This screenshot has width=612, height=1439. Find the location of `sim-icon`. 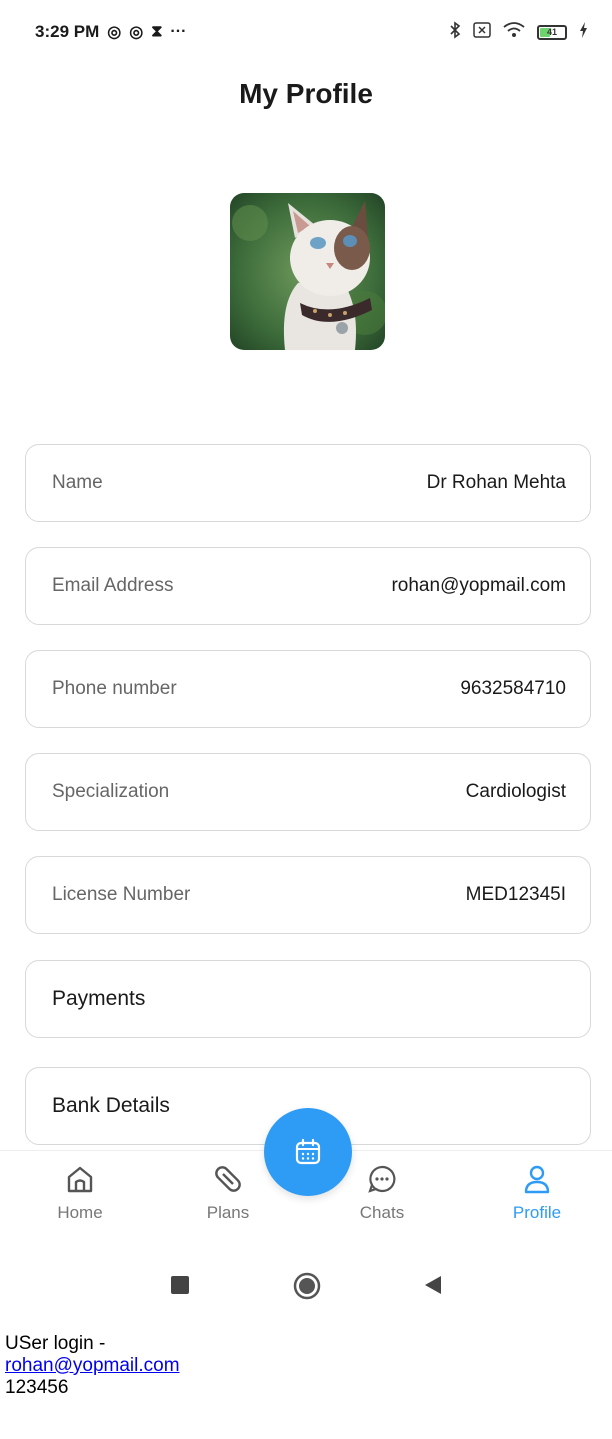

sim-icon is located at coordinates (482, 32).